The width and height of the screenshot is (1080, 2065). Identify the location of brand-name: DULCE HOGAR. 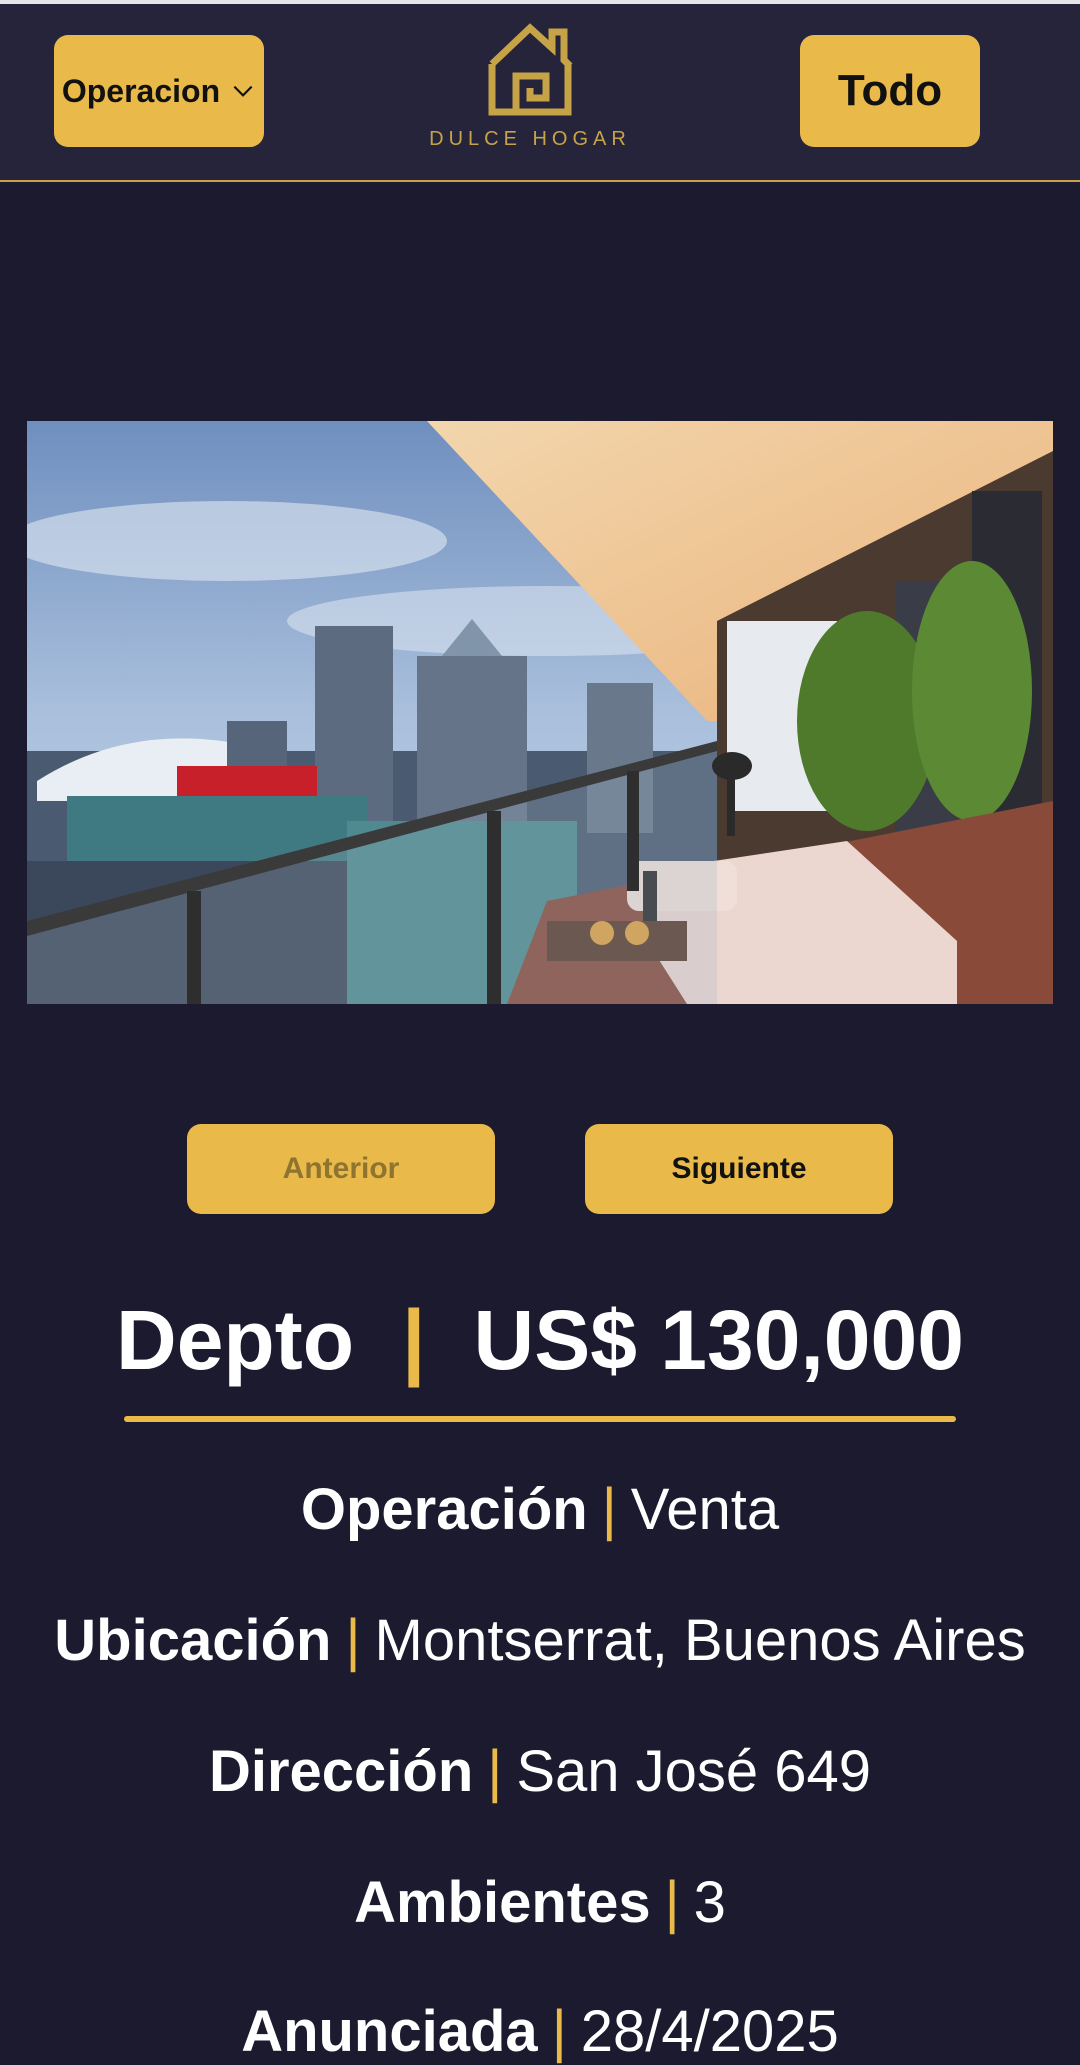
(530, 139).